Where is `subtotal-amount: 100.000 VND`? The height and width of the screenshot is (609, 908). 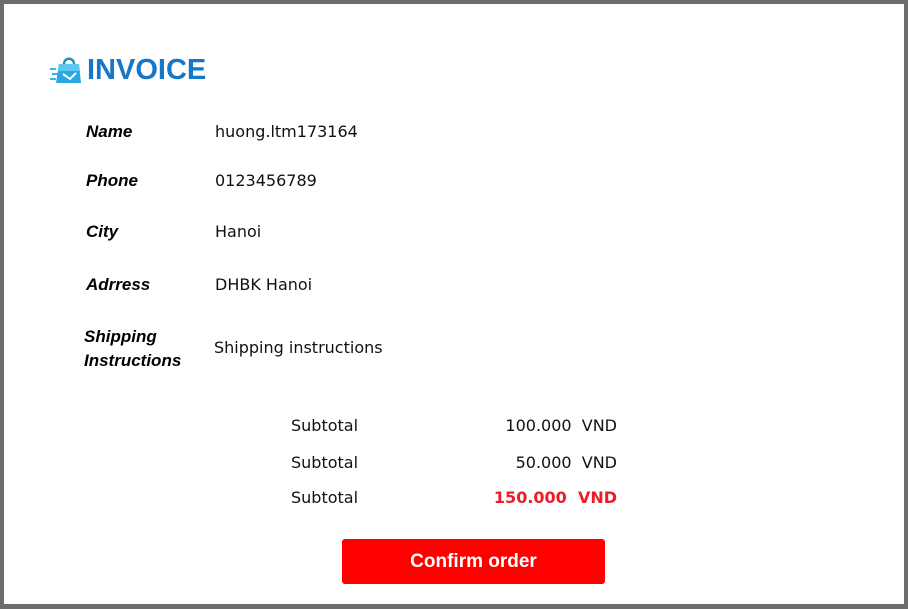
subtotal-amount: 100.000 VND is located at coordinates (561, 425).